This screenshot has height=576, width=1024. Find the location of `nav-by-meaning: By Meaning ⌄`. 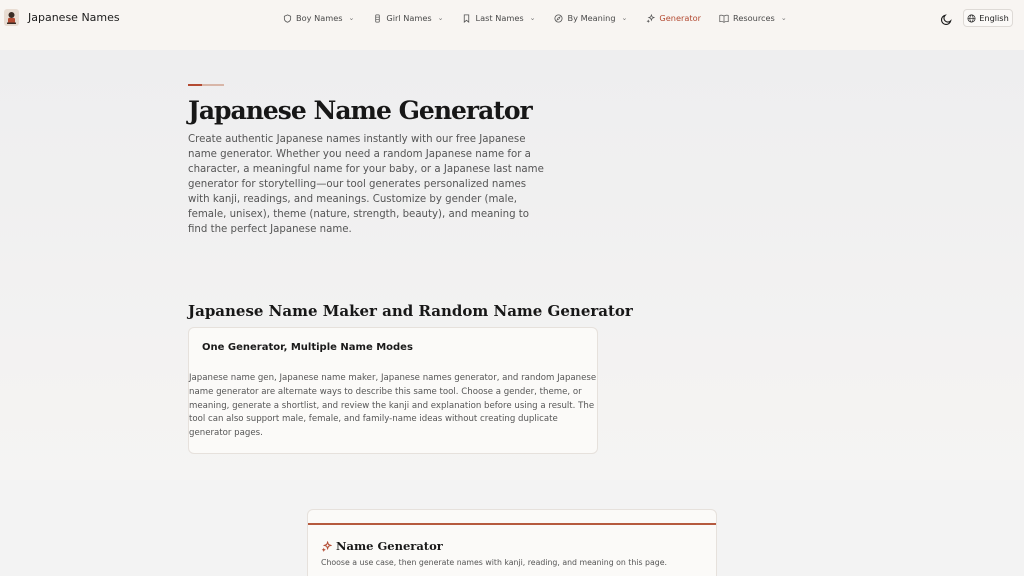

nav-by-meaning: By Meaning ⌄ is located at coordinates (591, 18).